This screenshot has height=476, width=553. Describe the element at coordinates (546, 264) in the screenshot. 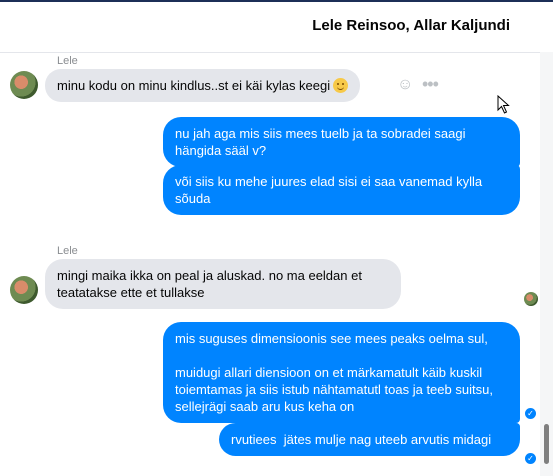

I see `scrollbar` at that location.